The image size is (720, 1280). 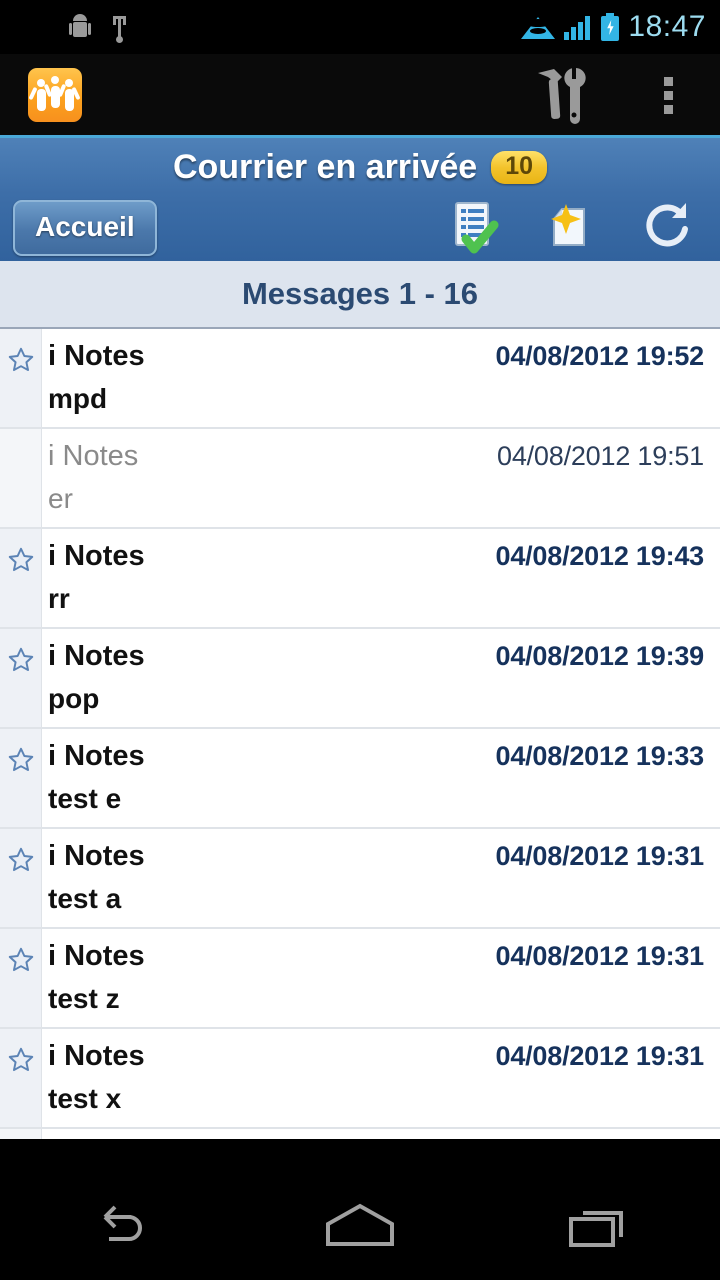 I want to click on header-title-row: Courrier en arrivée 10, so click(x=360, y=162).